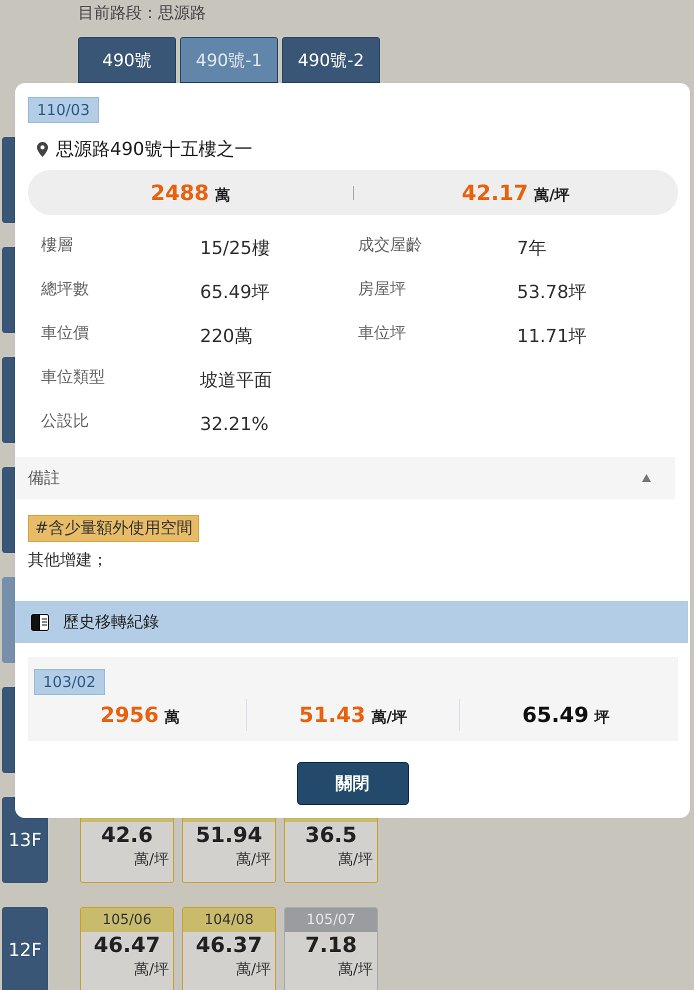 The image size is (694, 990). What do you see at coordinates (73, 377) in the screenshot?
I see `detail-label: 車位類型` at bounding box center [73, 377].